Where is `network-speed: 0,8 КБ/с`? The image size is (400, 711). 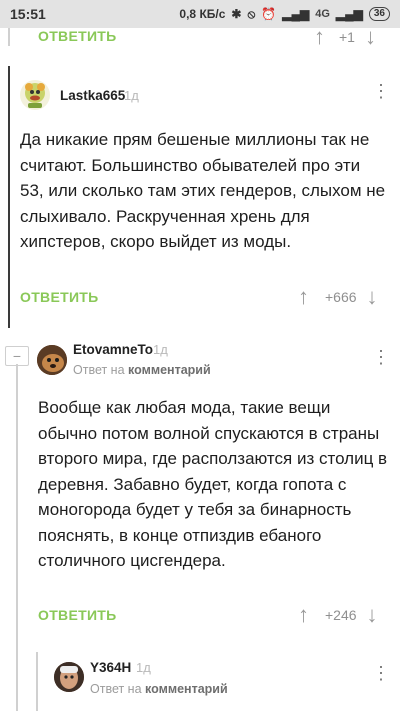 network-speed: 0,8 КБ/с is located at coordinates (202, 14).